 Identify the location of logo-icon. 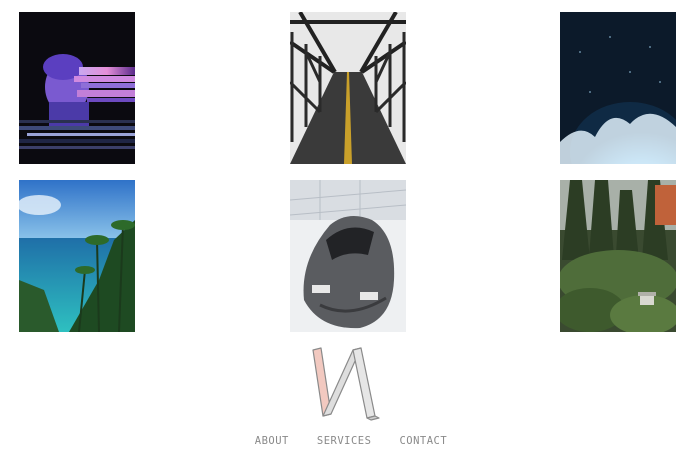
(346, 384).